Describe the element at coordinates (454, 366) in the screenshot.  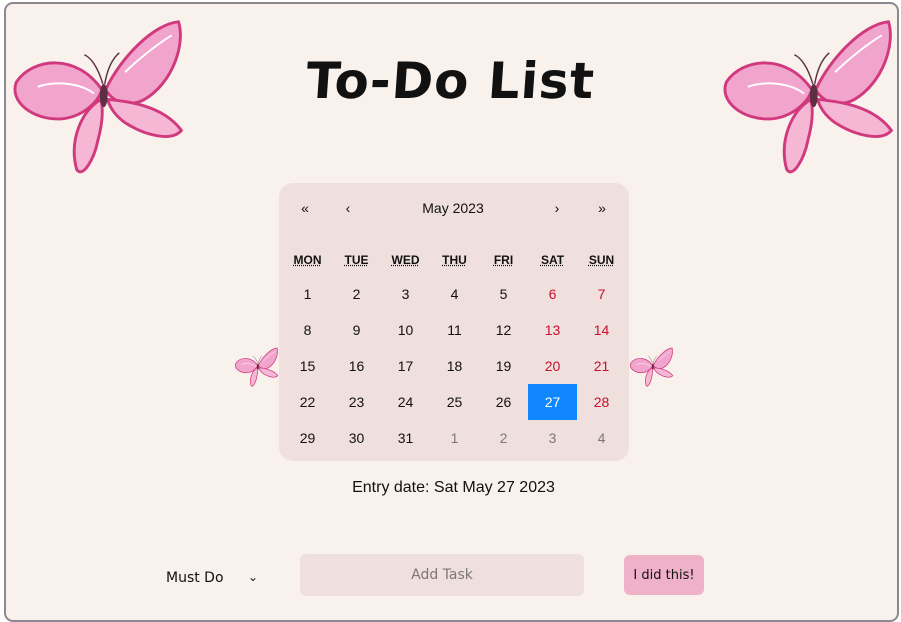
I see `calendar-day: 18` at that location.